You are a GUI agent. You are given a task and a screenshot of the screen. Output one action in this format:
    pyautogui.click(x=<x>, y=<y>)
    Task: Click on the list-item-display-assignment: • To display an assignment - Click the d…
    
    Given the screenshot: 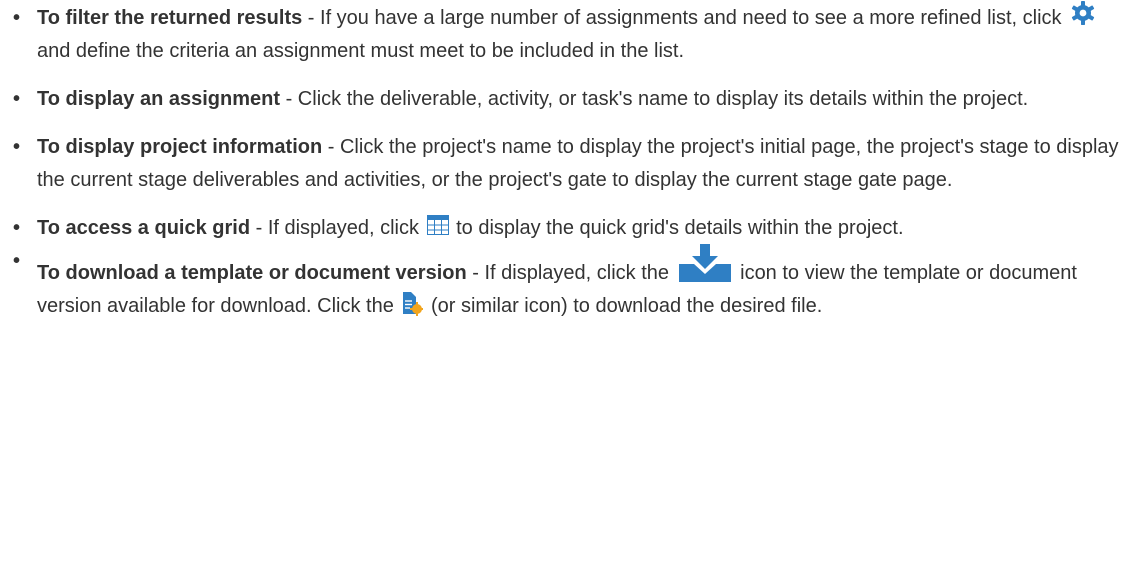 What is the action you would take?
    pyautogui.click(x=571, y=99)
    